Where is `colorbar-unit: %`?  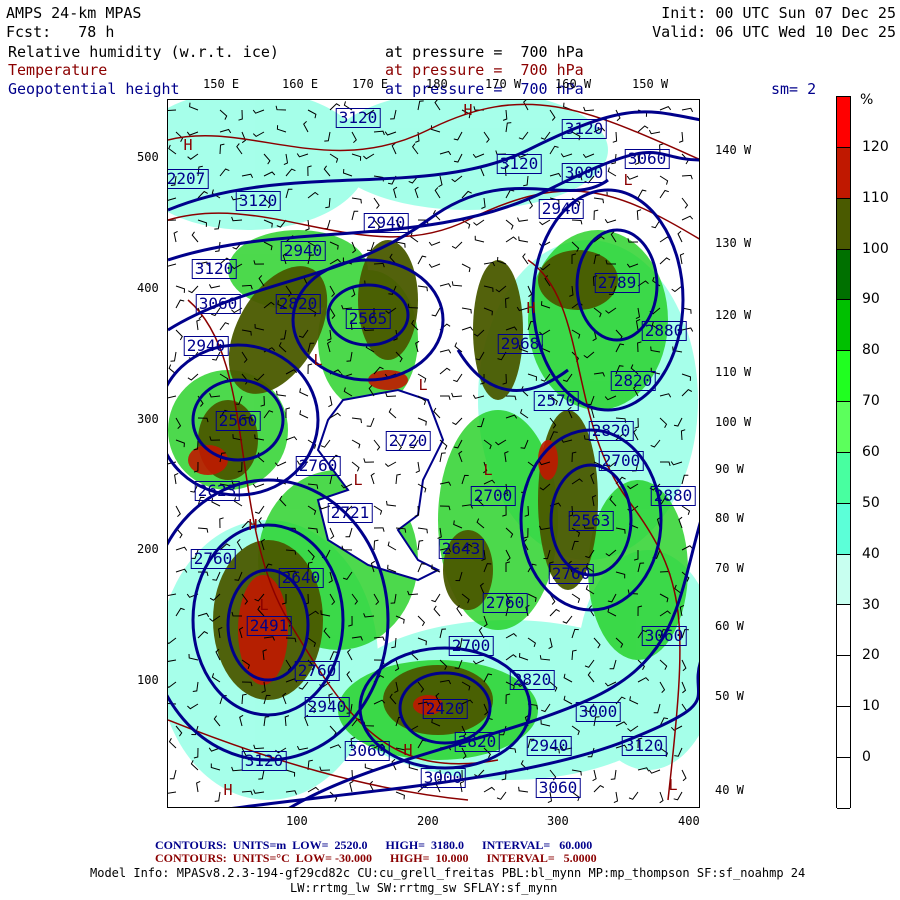
colorbar-unit: % is located at coordinates (867, 100).